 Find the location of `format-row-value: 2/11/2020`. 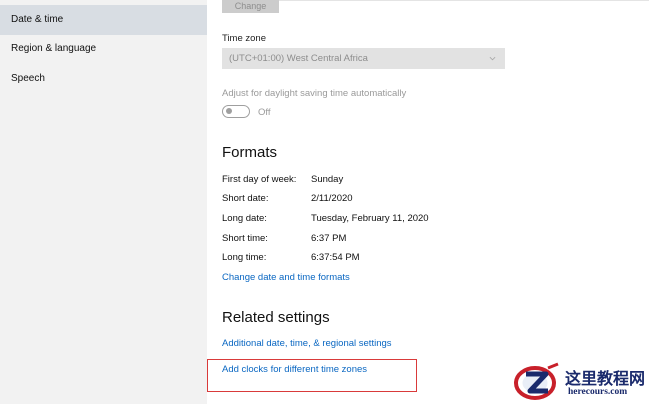

format-row-value: 2/11/2020 is located at coordinates (332, 198).